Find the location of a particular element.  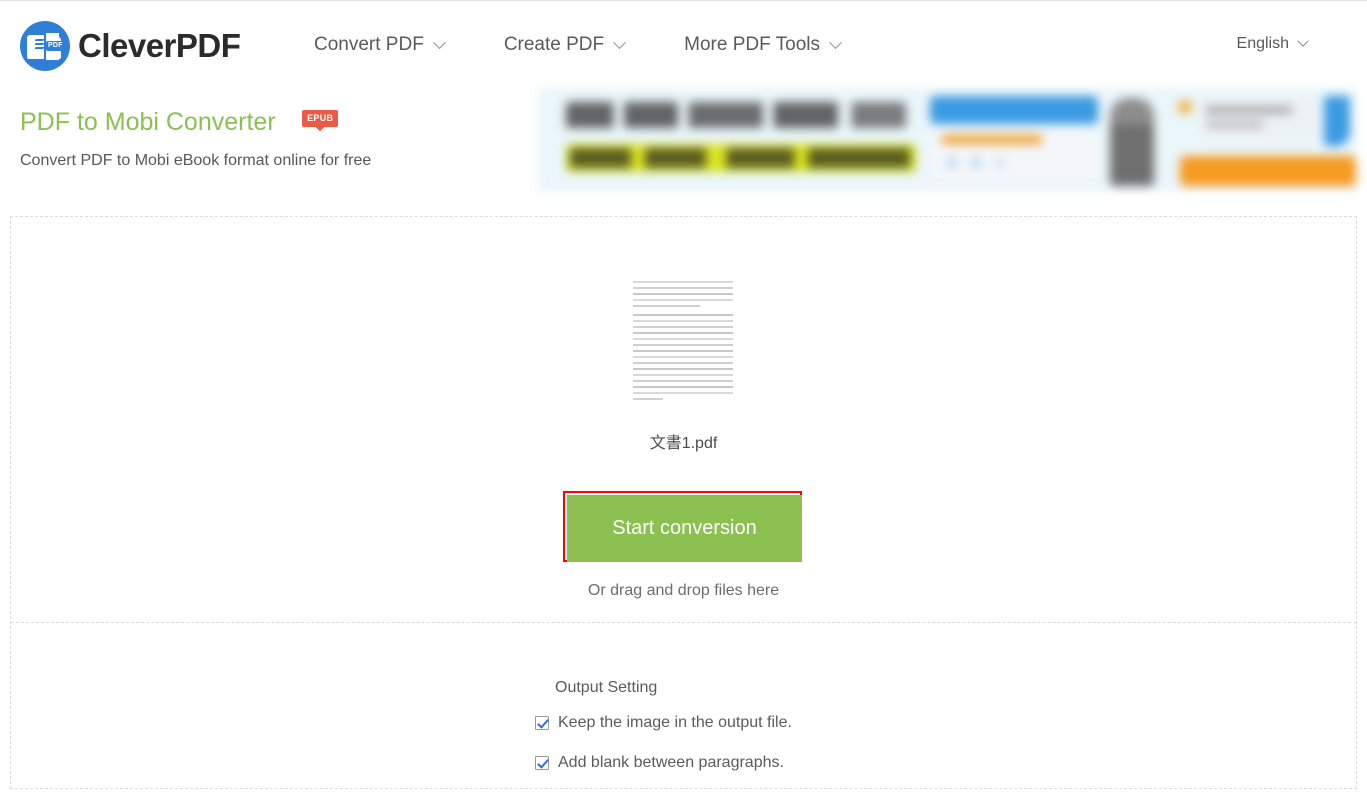

option-add-blank: Add blank between paragraphs. is located at coordinates (659, 763).